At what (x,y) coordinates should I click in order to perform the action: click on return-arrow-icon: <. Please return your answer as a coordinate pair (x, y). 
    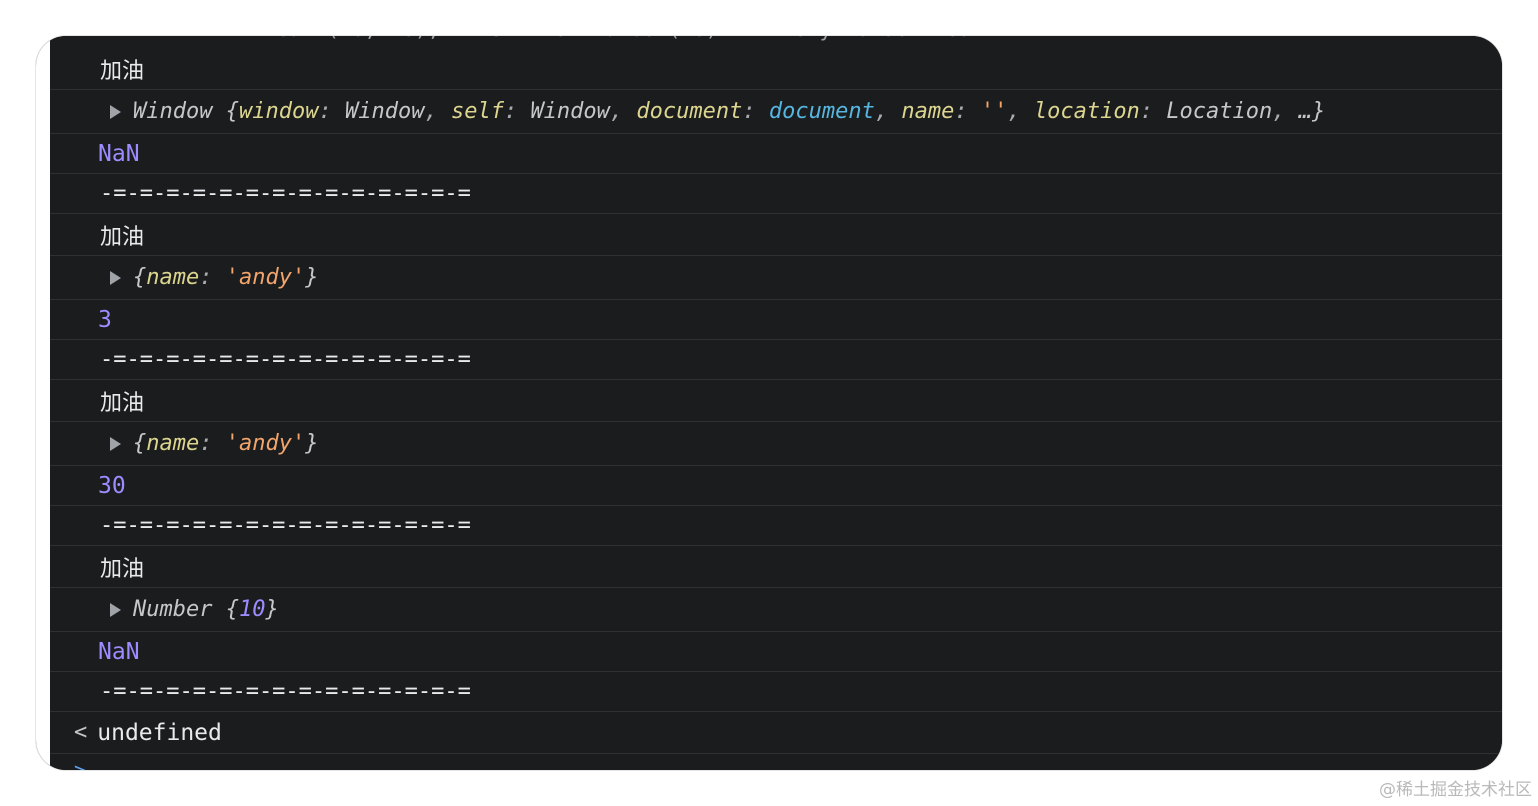
    Looking at the image, I should click on (81, 732).